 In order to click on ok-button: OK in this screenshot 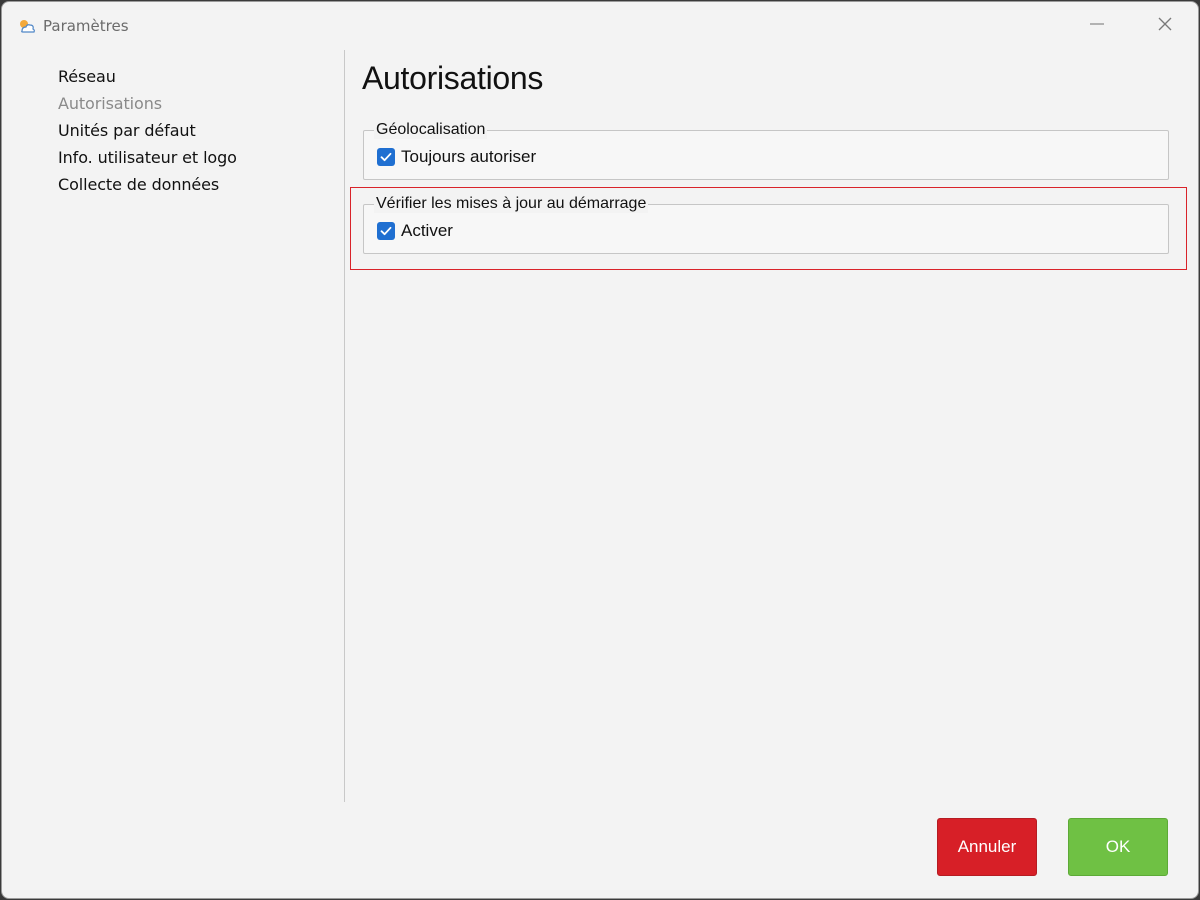, I will do `click(1118, 847)`.